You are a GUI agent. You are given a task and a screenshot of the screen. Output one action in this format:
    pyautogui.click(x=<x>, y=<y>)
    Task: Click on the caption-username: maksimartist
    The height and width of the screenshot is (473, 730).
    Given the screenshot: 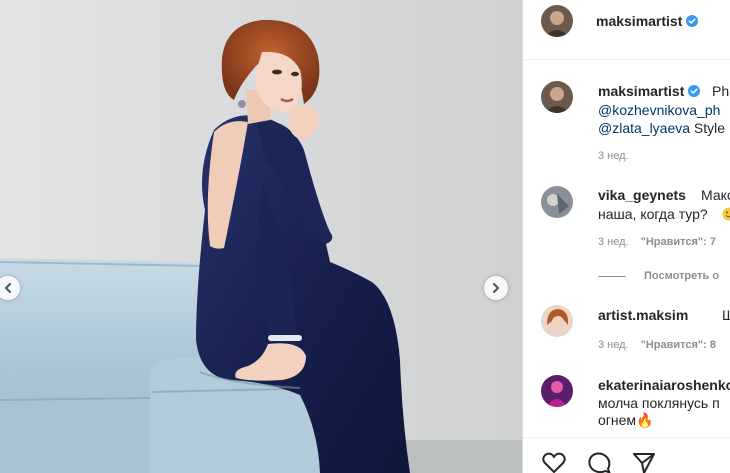 What is the action you would take?
    pyautogui.click(x=649, y=91)
    